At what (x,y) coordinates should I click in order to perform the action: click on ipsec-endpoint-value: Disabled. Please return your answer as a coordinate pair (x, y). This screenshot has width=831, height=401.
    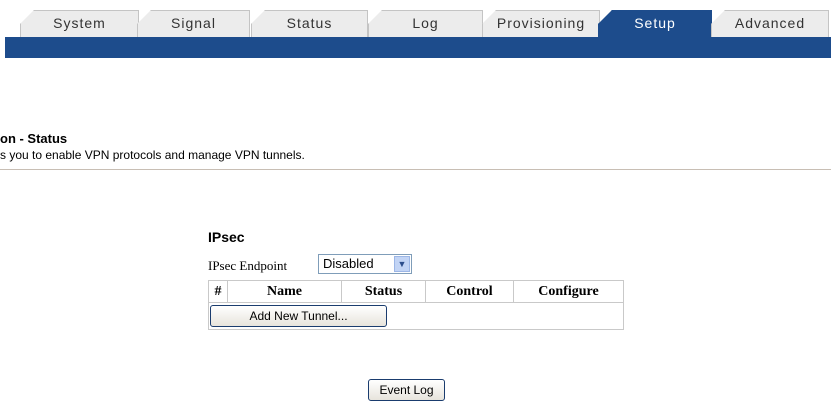
    Looking at the image, I should click on (348, 263).